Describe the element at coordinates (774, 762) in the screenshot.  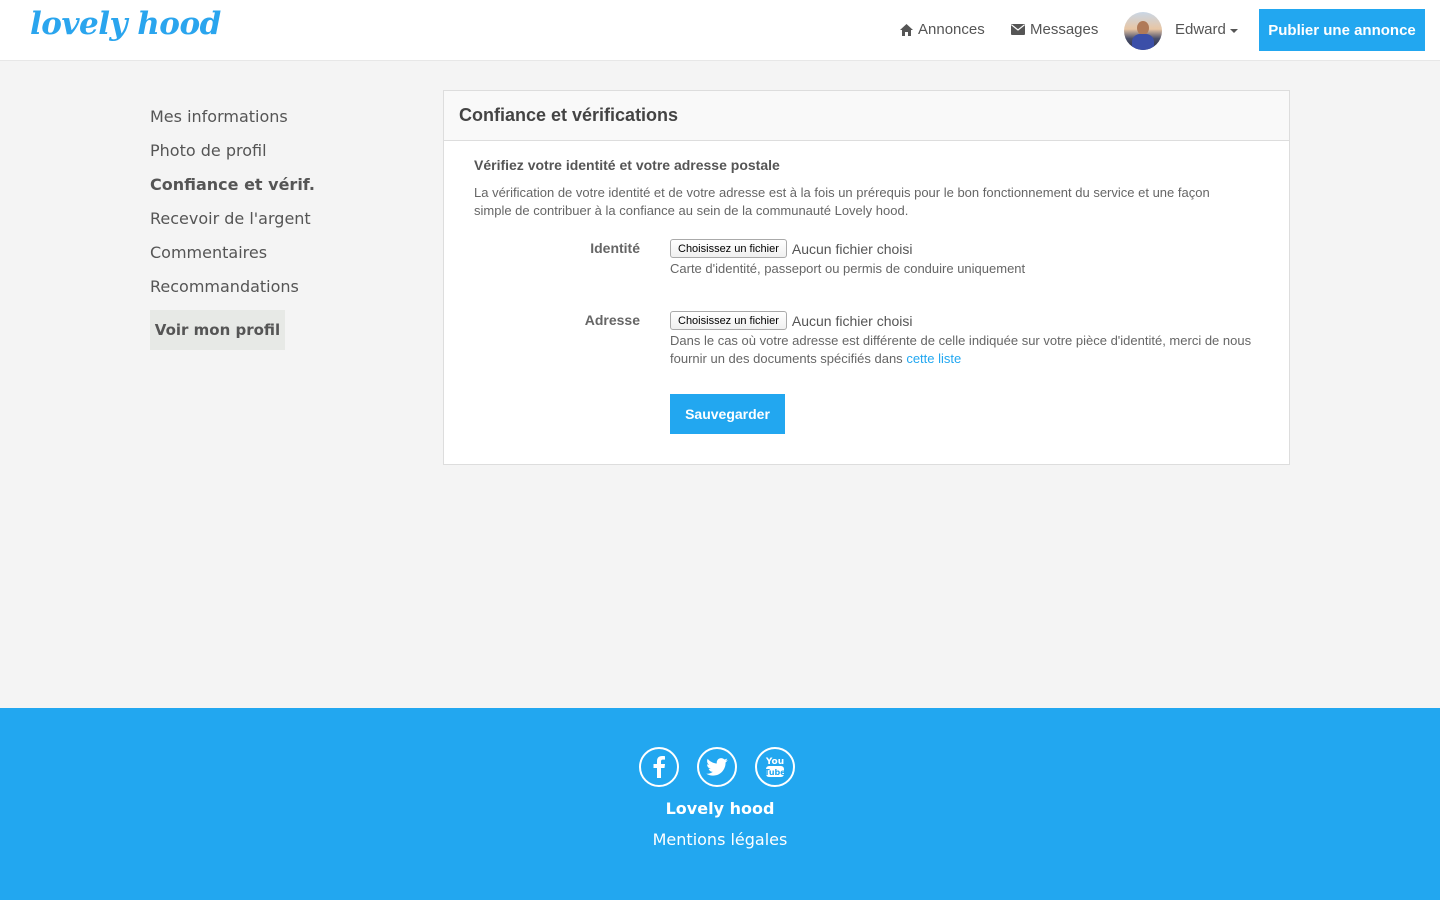
I see `svg-text: You` at that location.